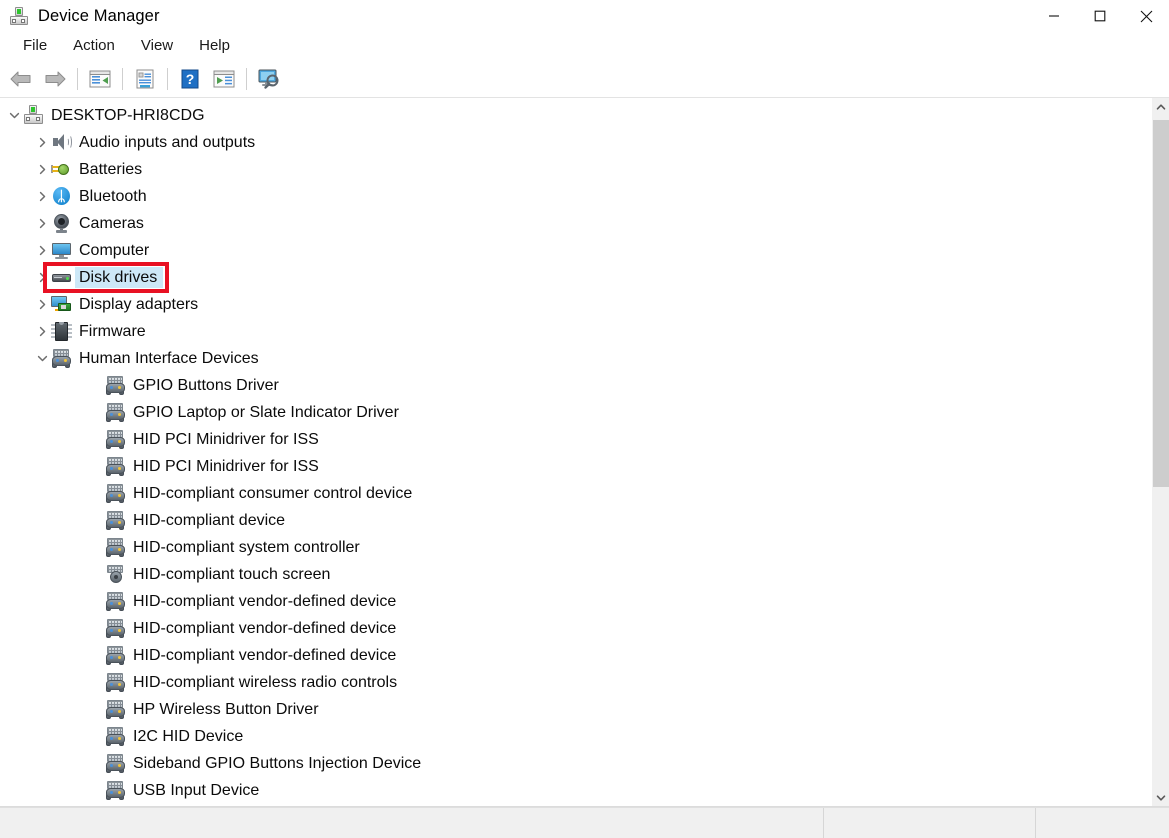  What do you see at coordinates (55, 79) in the screenshot?
I see `forward-button` at bounding box center [55, 79].